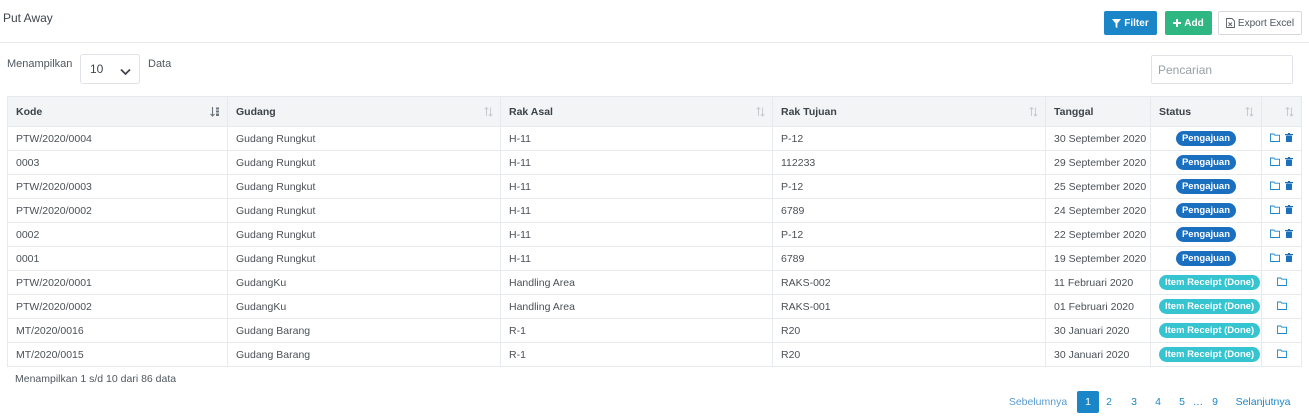 The height and width of the screenshot is (420, 1309). What do you see at coordinates (909, 162) in the screenshot?
I see `cell-rak-tujuan: 112233` at bounding box center [909, 162].